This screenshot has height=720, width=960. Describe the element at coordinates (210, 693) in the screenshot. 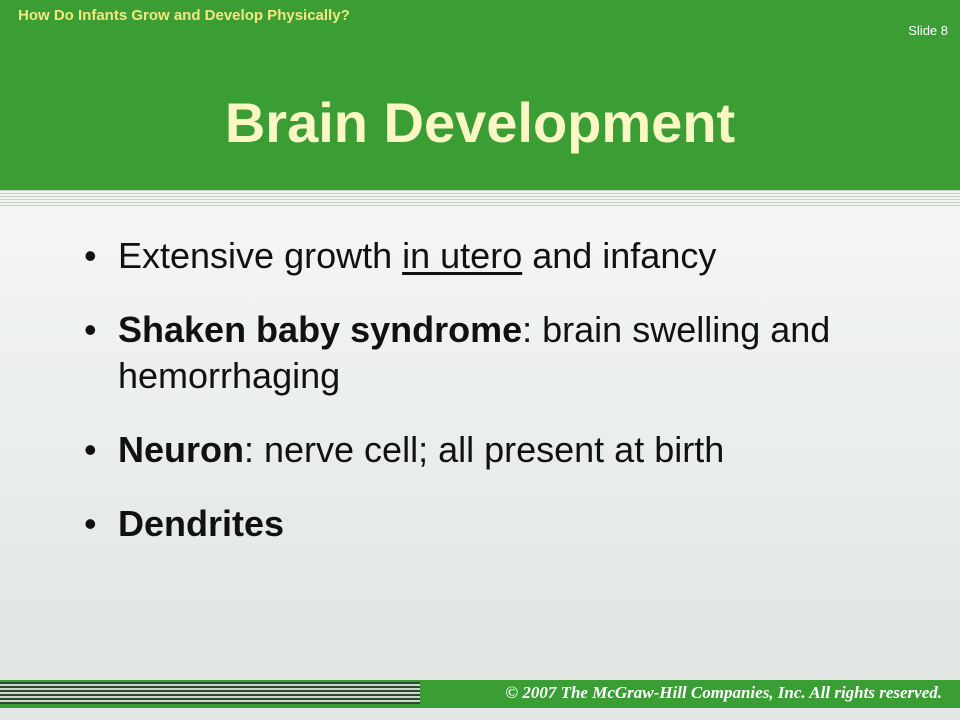

I see `footer-stripes` at that location.